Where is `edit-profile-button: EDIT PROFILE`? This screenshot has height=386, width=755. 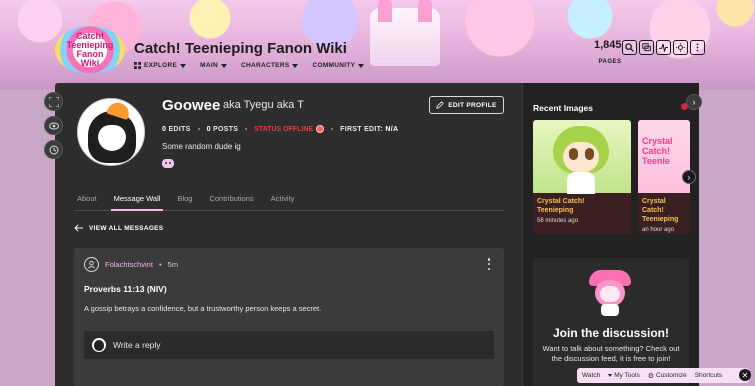 edit-profile-button: EDIT PROFILE is located at coordinates (466, 105).